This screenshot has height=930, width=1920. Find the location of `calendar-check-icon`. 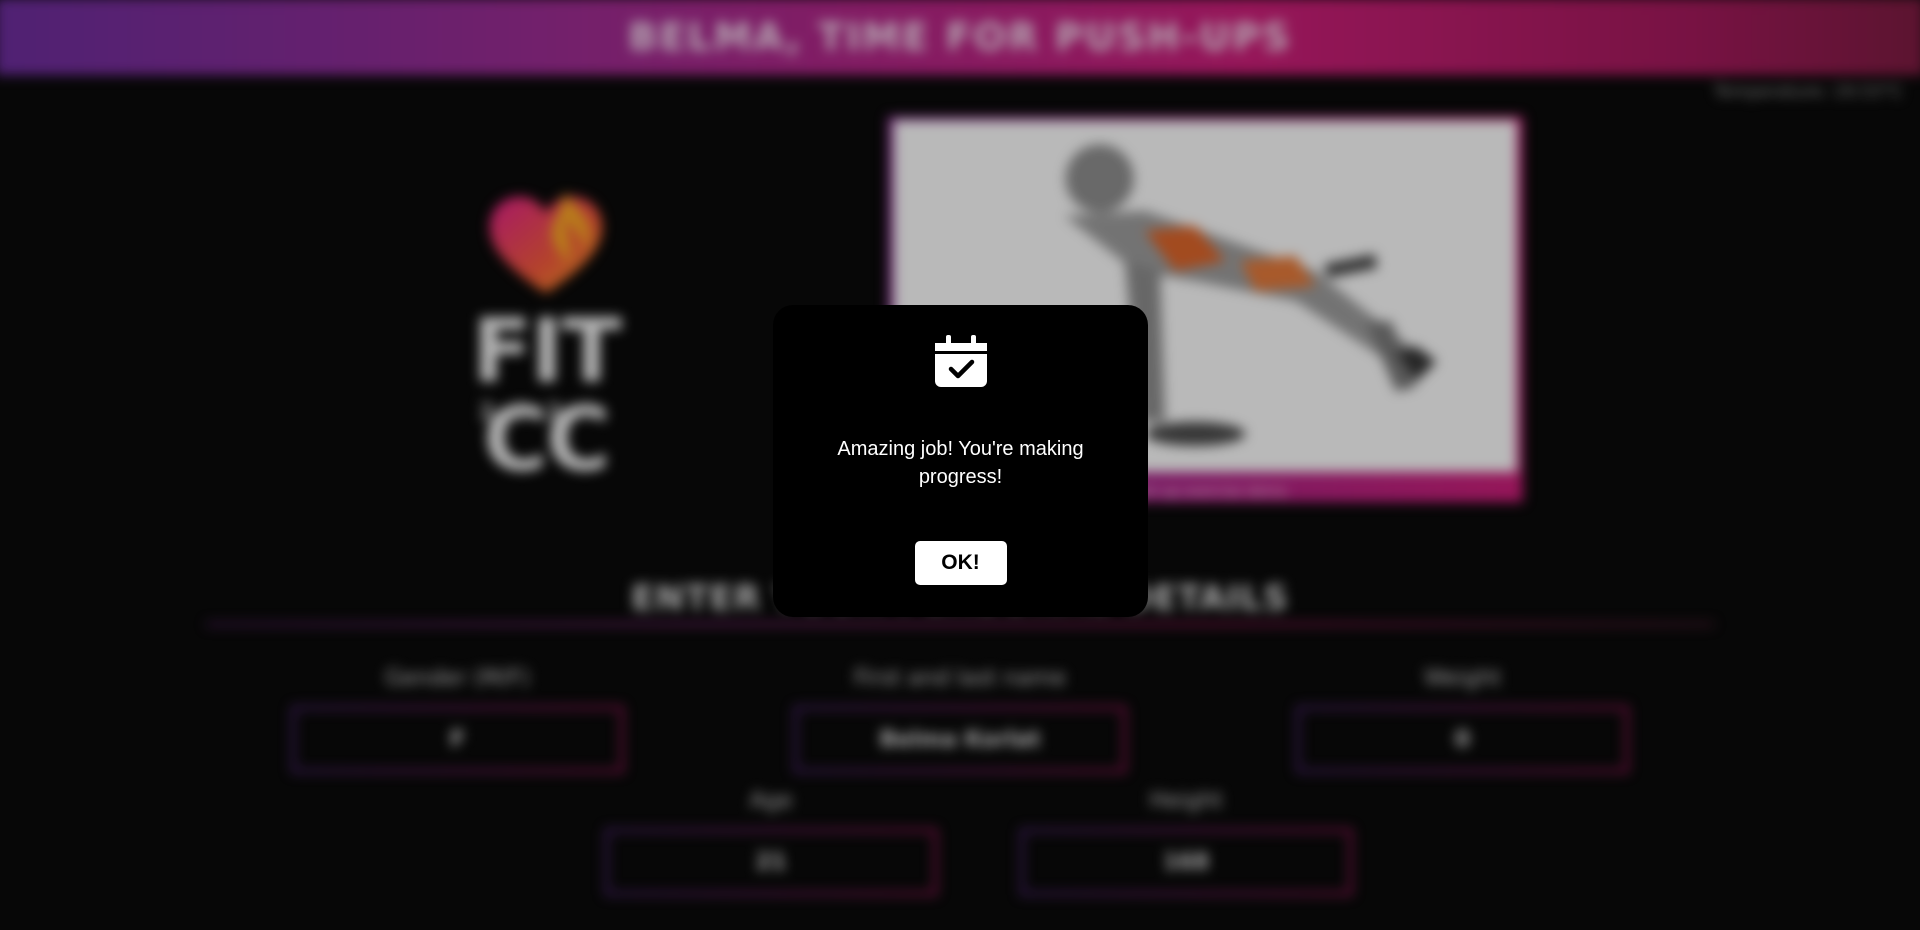

calendar-check-icon is located at coordinates (960, 361).